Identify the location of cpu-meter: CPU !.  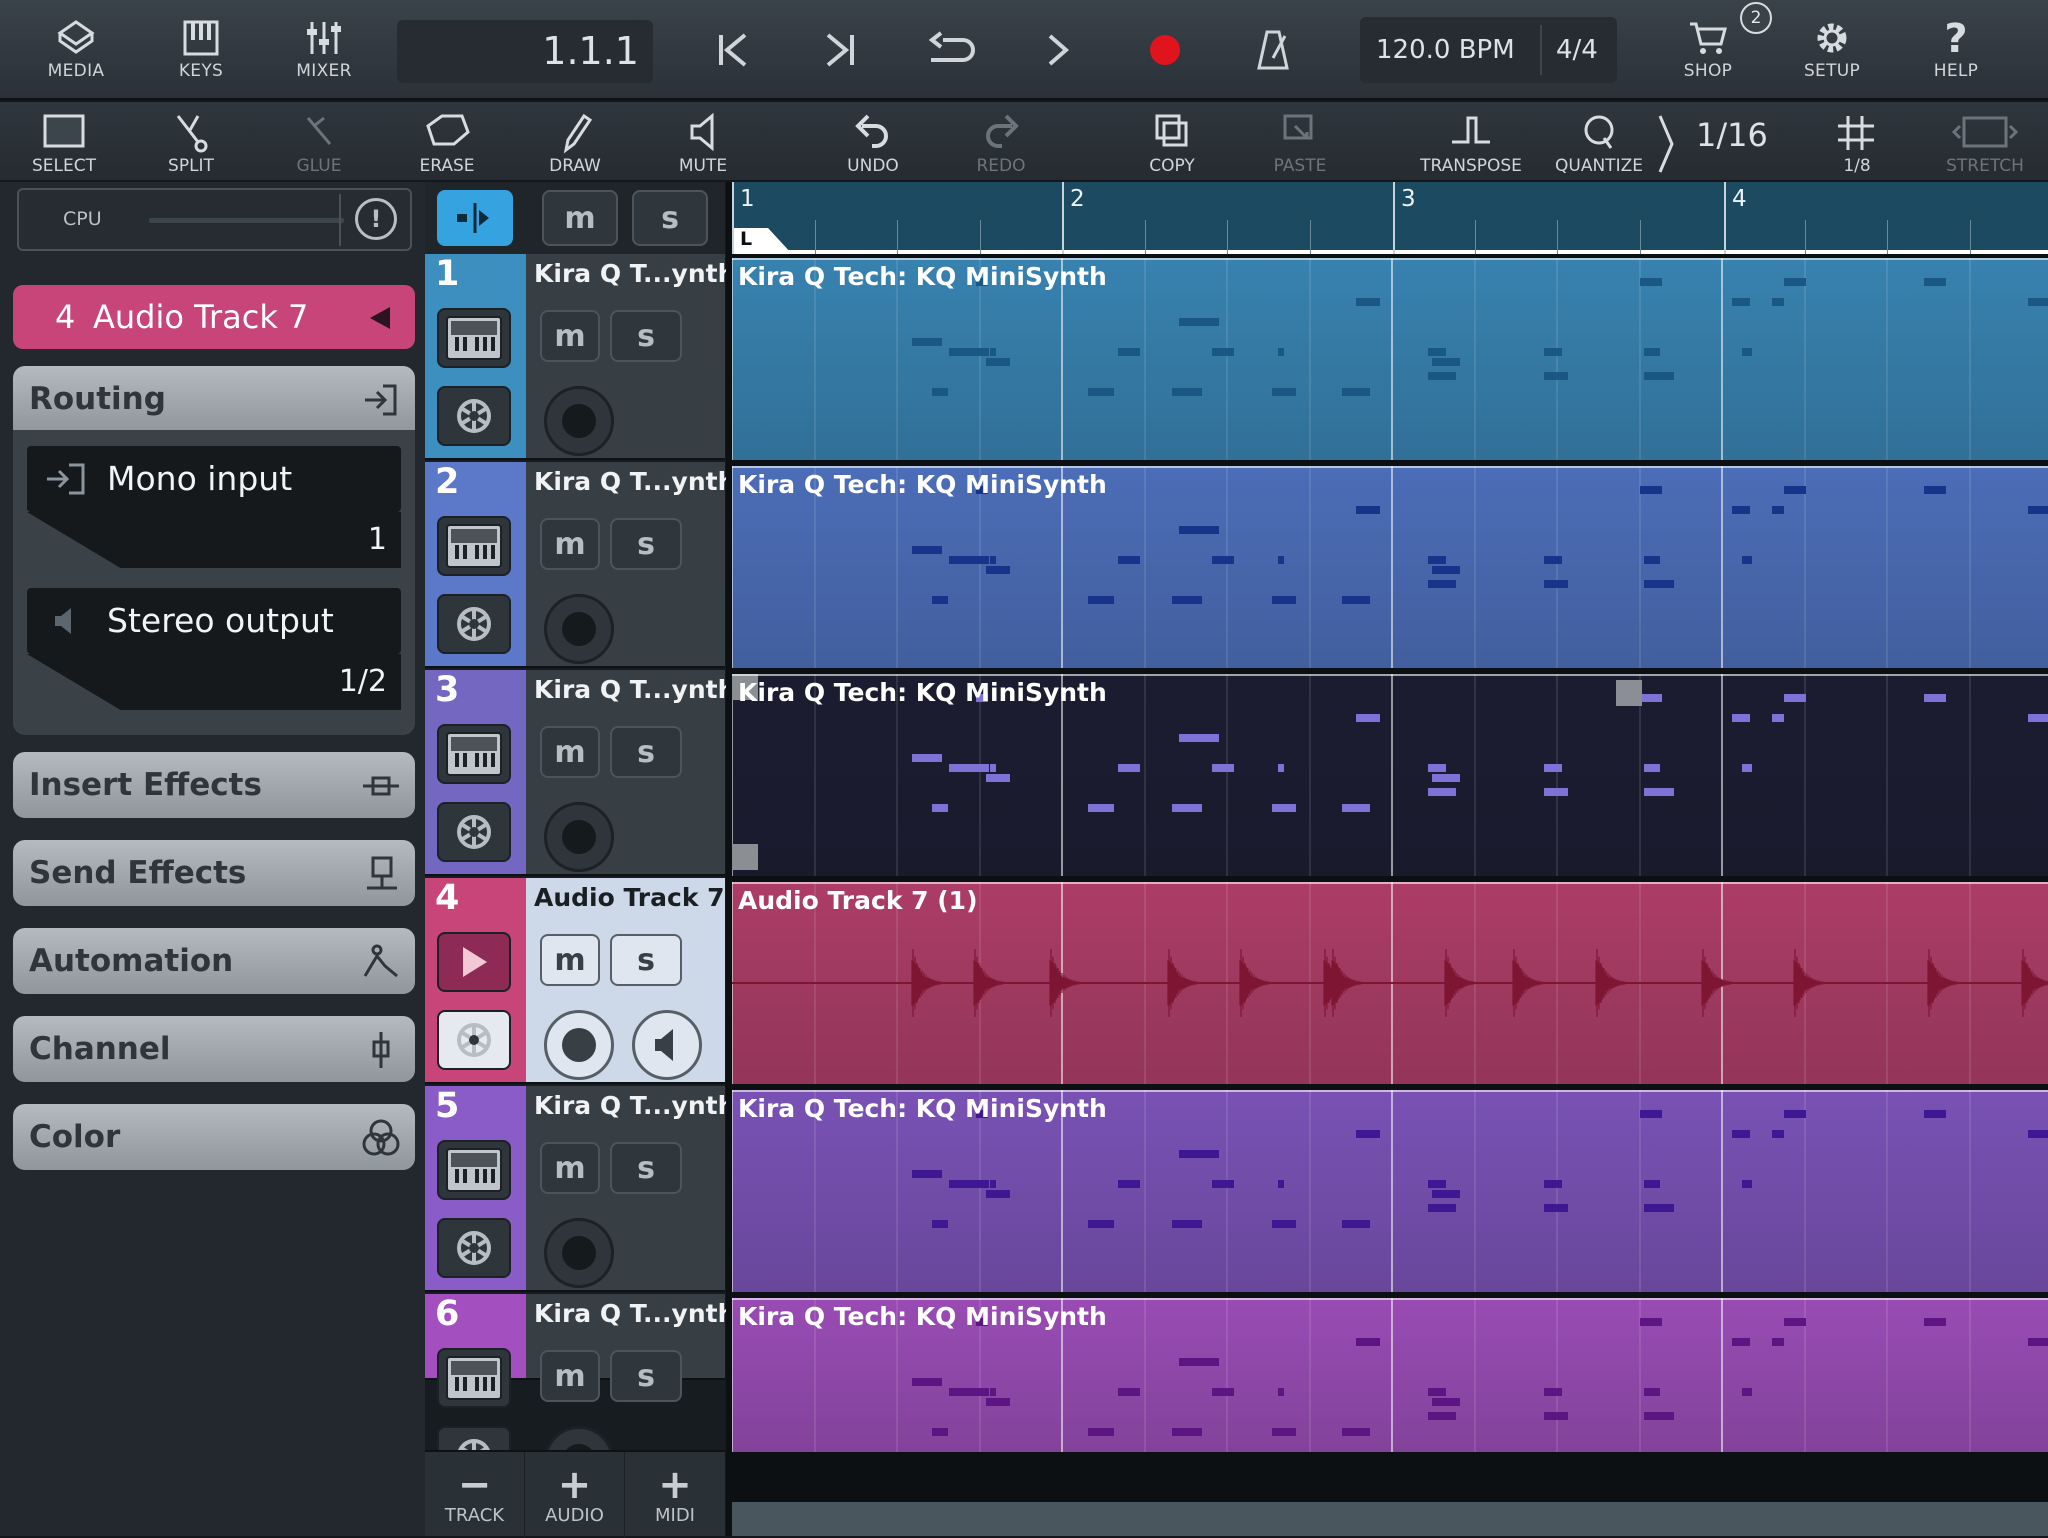
(214, 219).